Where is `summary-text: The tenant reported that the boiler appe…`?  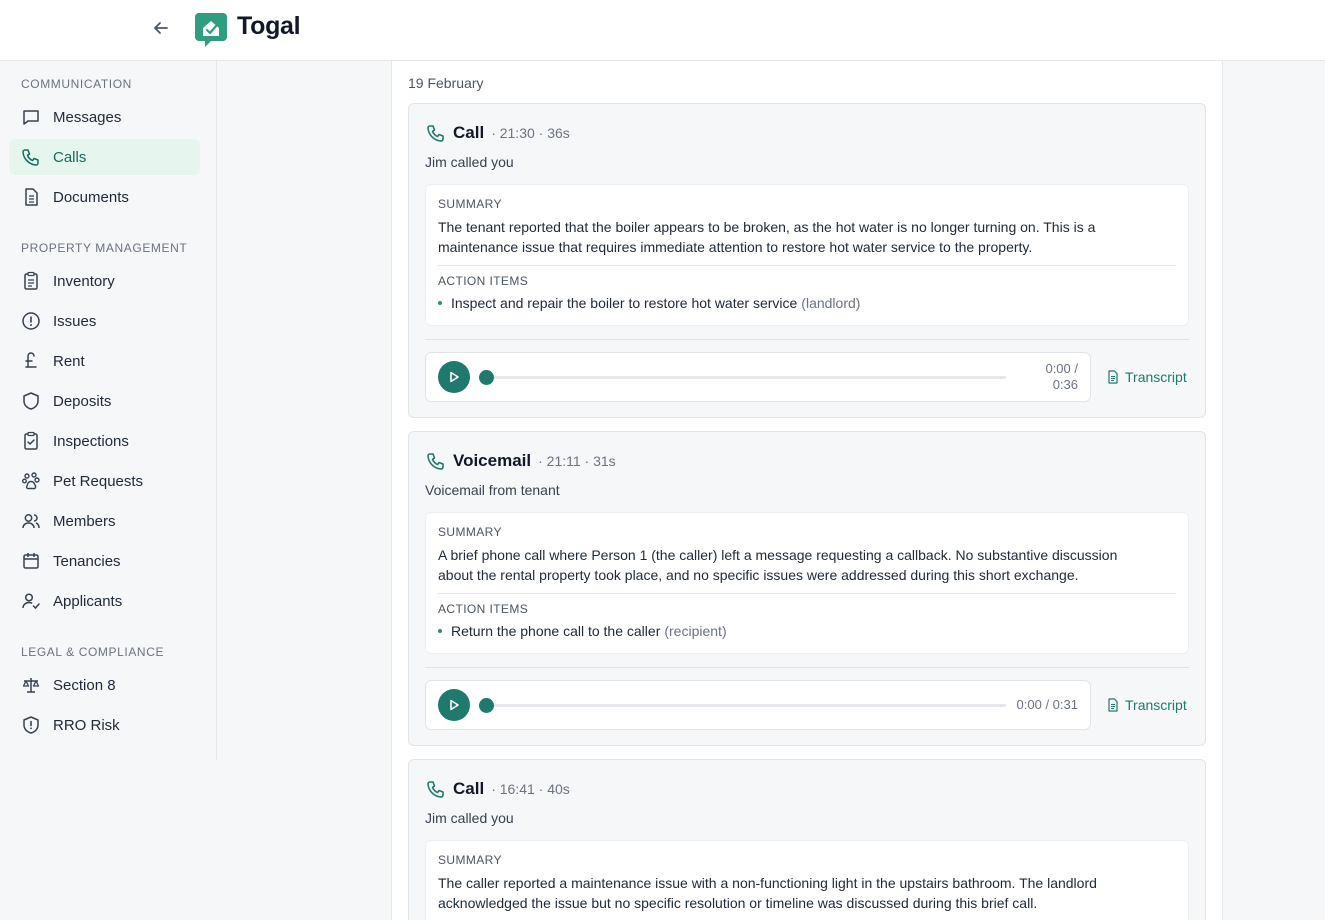 summary-text: The tenant reported that the boiler appe… is located at coordinates (803, 237).